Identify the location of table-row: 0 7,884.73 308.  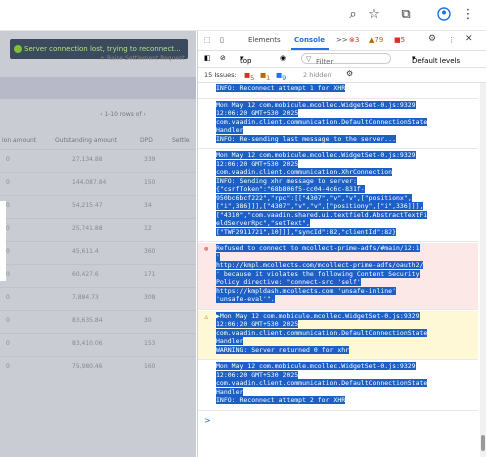
(98, 297).